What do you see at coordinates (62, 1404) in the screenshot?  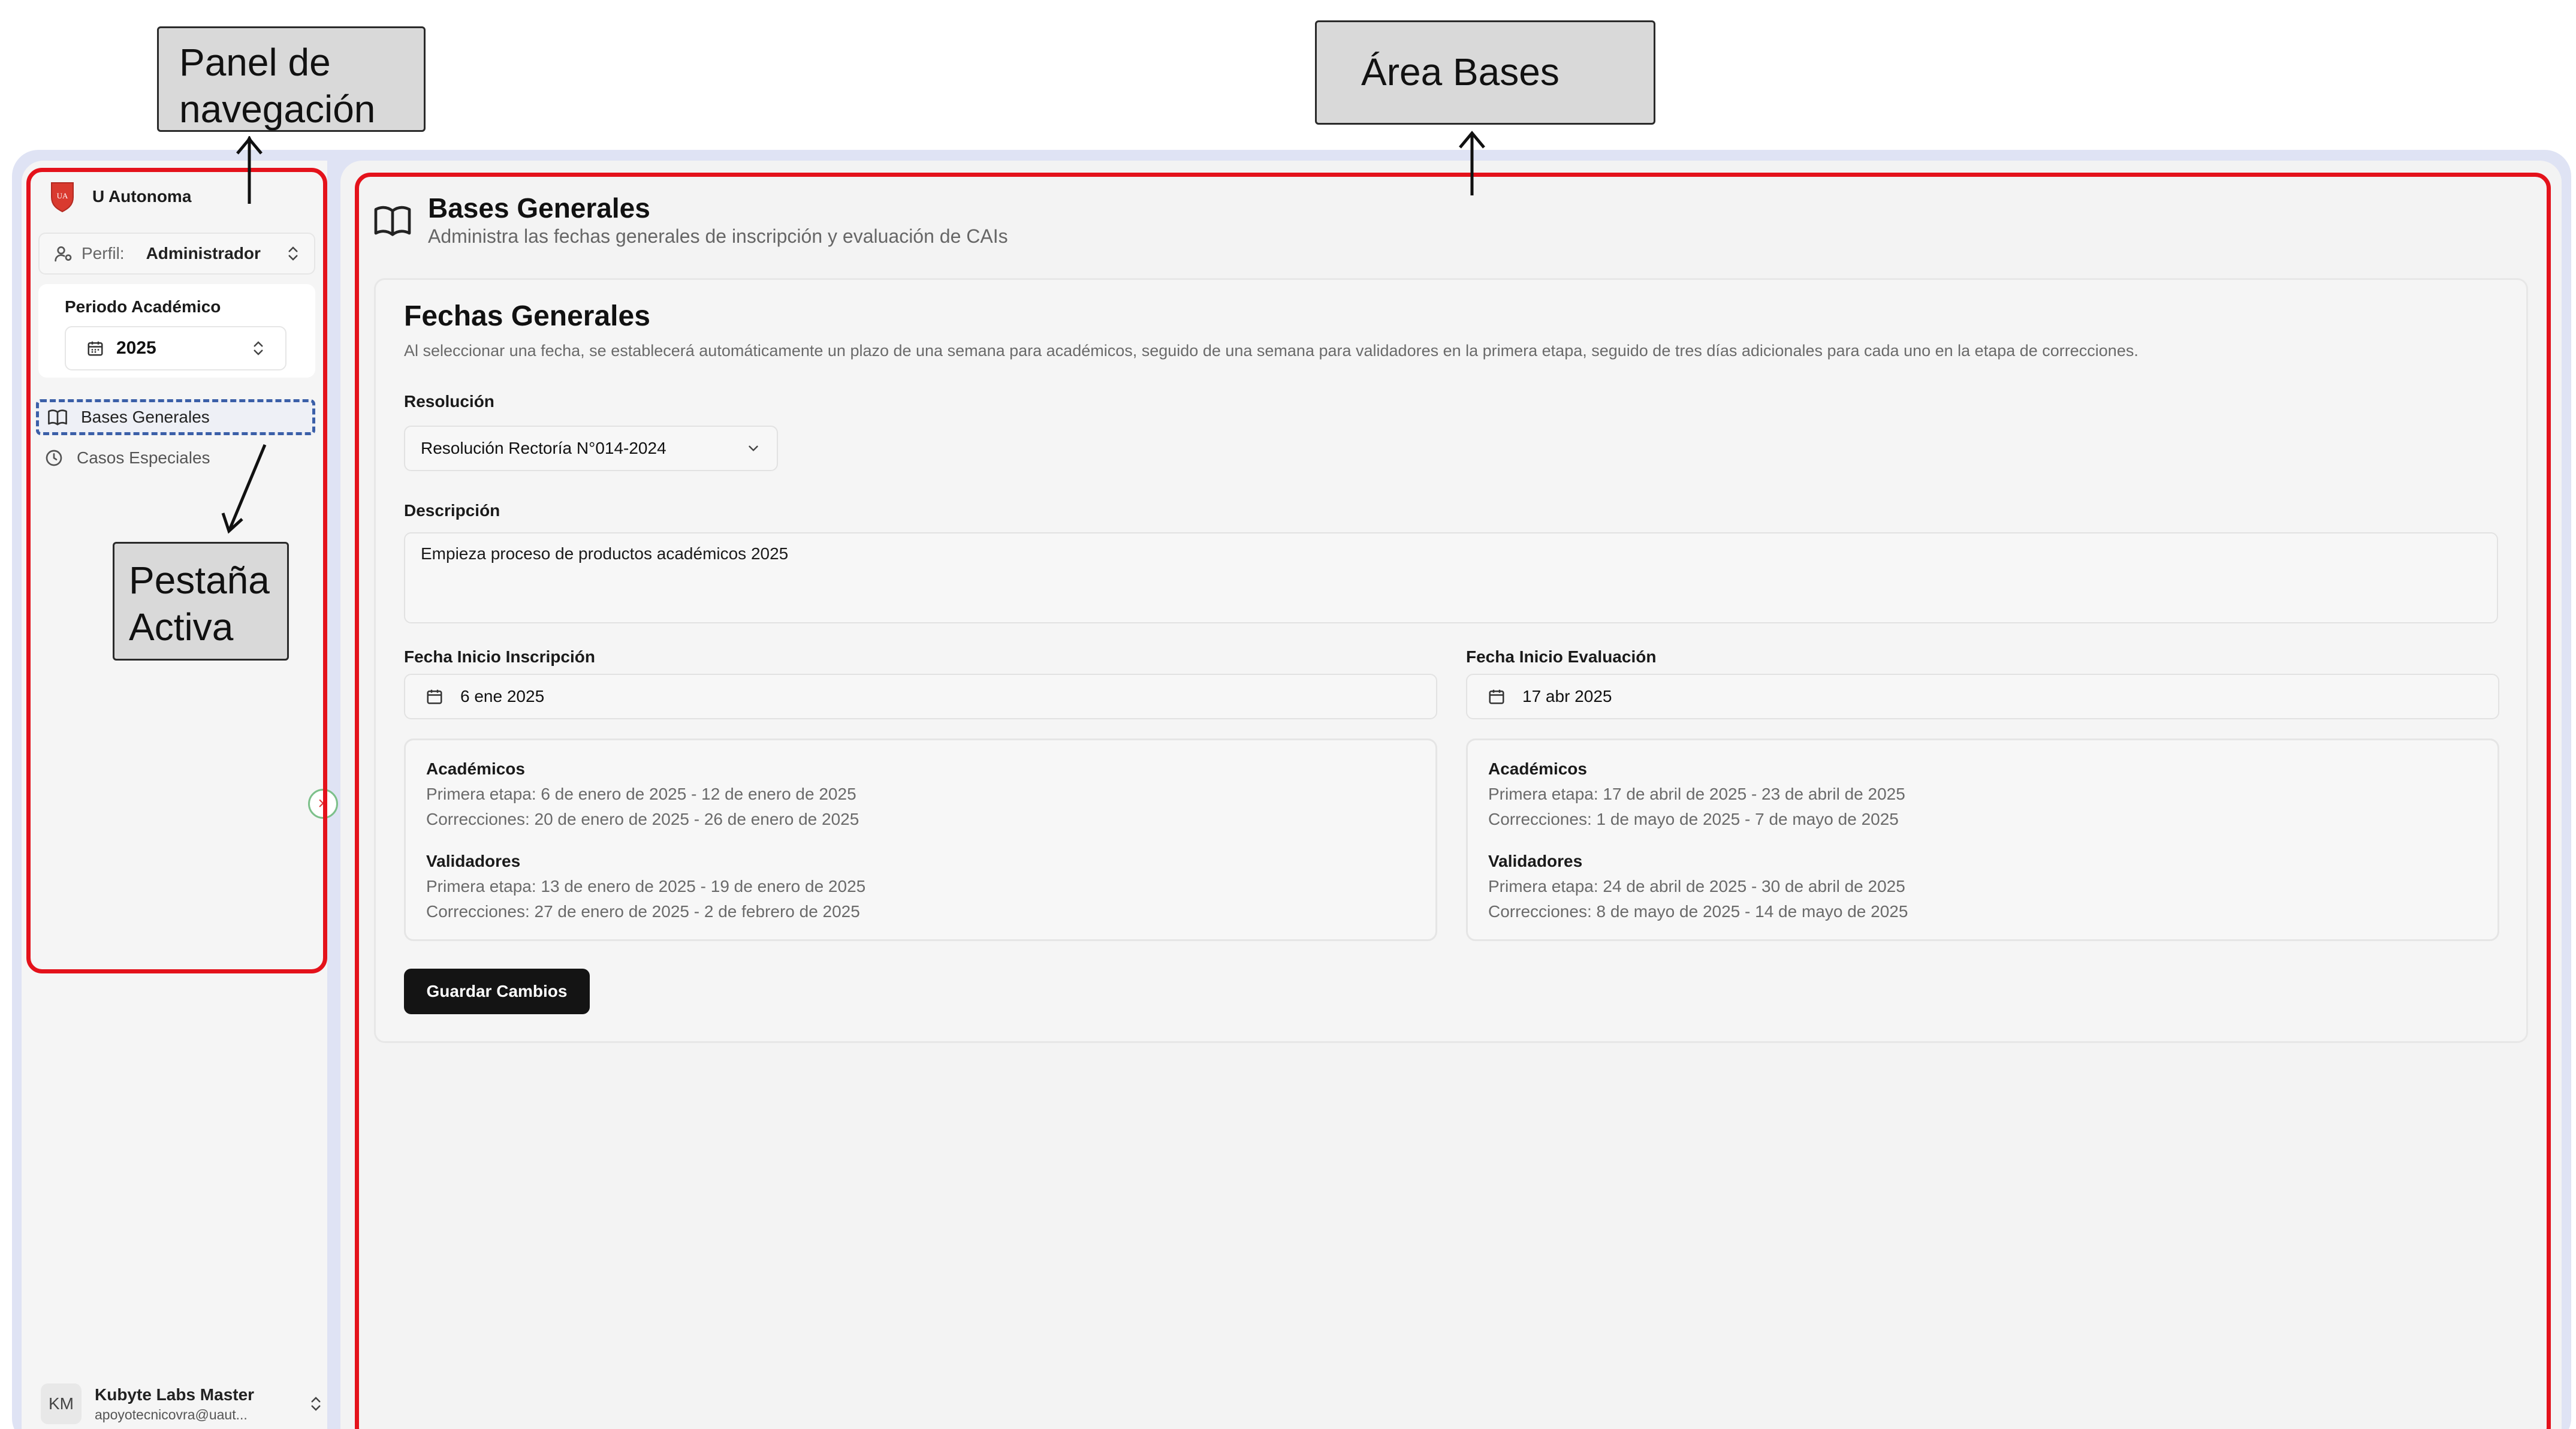 I see `avatar: KM` at bounding box center [62, 1404].